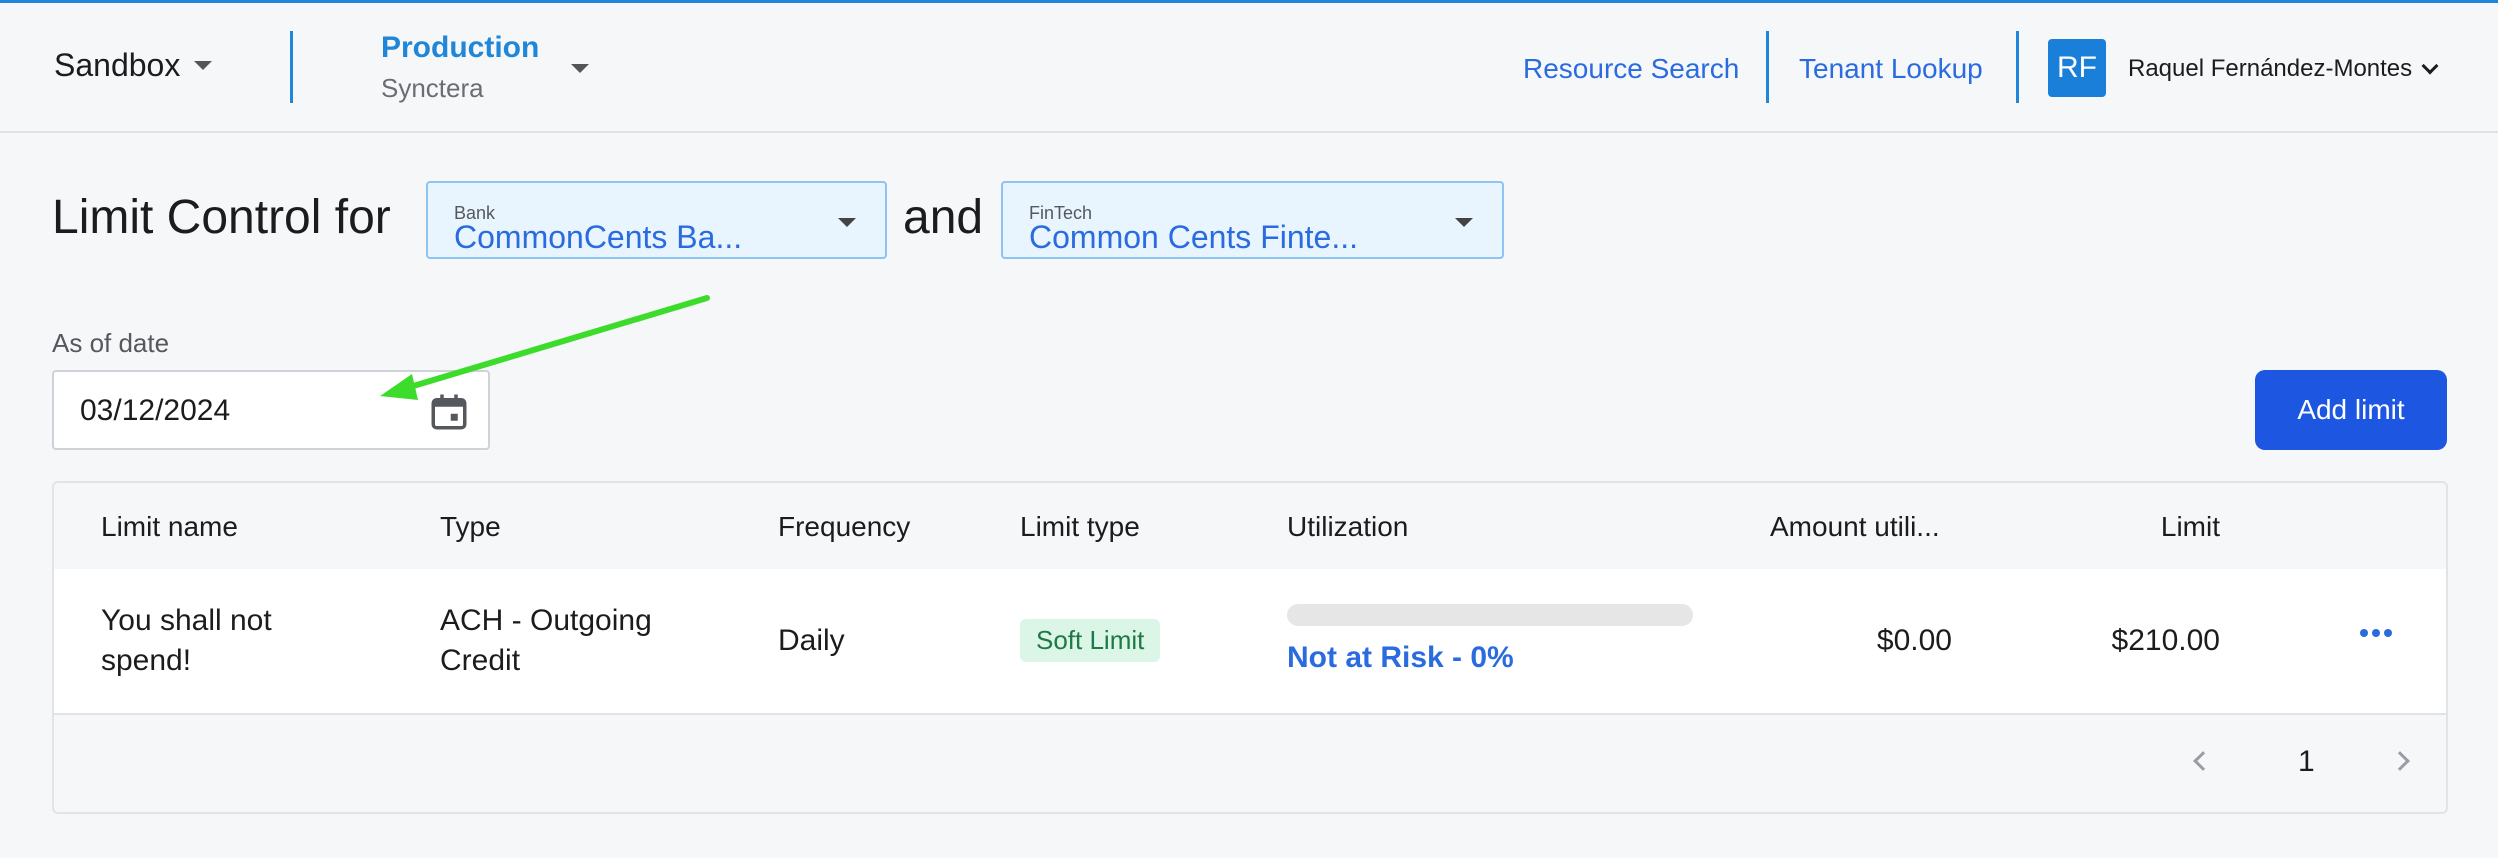 The height and width of the screenshot is (858, 2498). I want to click on column-header: Type, so click(470, 527).